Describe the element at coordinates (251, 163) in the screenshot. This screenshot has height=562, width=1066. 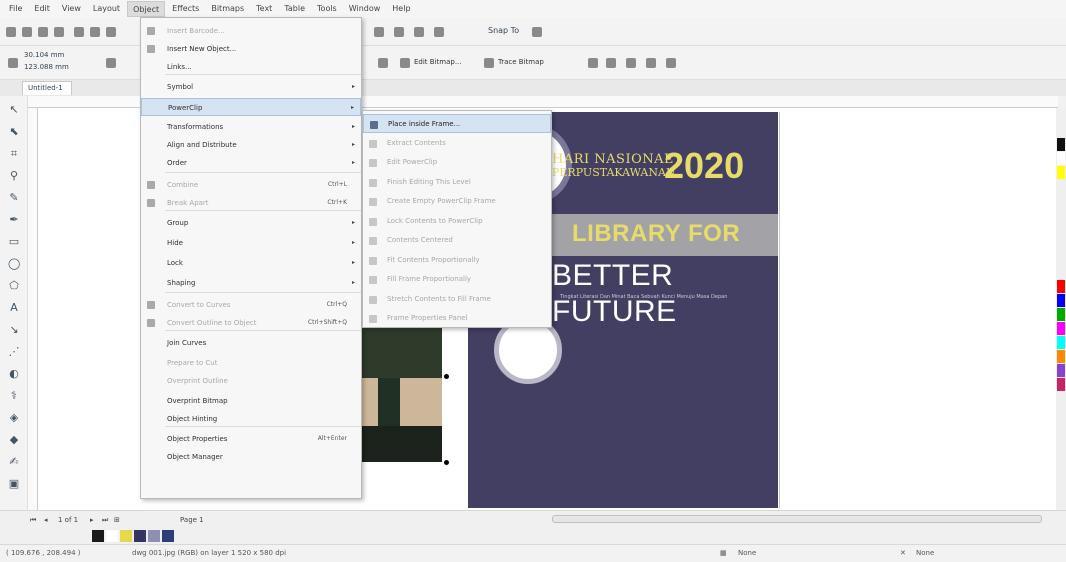
I see `object-menu-item: Order ▸` at that location.